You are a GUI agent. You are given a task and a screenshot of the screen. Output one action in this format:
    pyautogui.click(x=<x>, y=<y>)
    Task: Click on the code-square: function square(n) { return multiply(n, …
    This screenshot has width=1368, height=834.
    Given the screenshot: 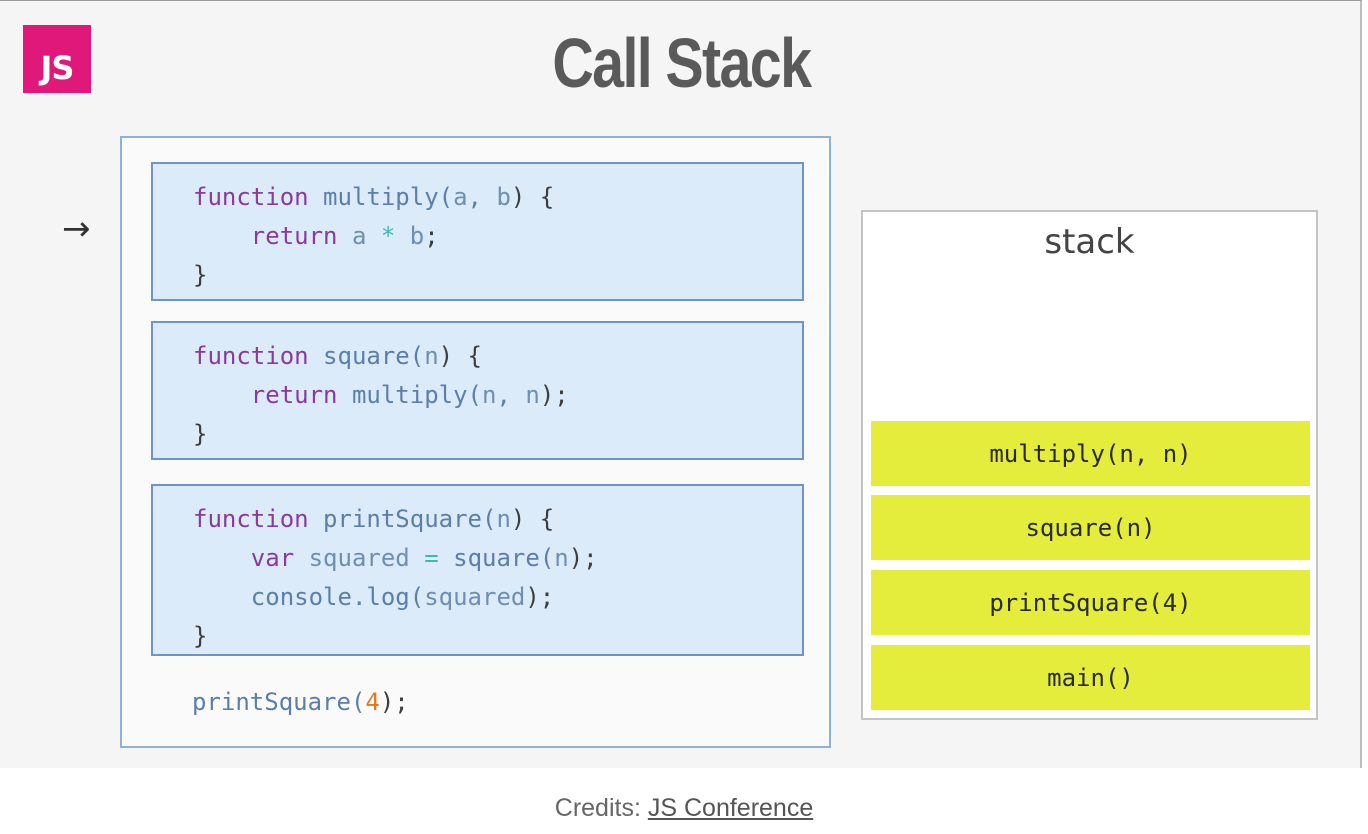 What is the action you would take?
    pyautogui.click(x=381, y=395)
    